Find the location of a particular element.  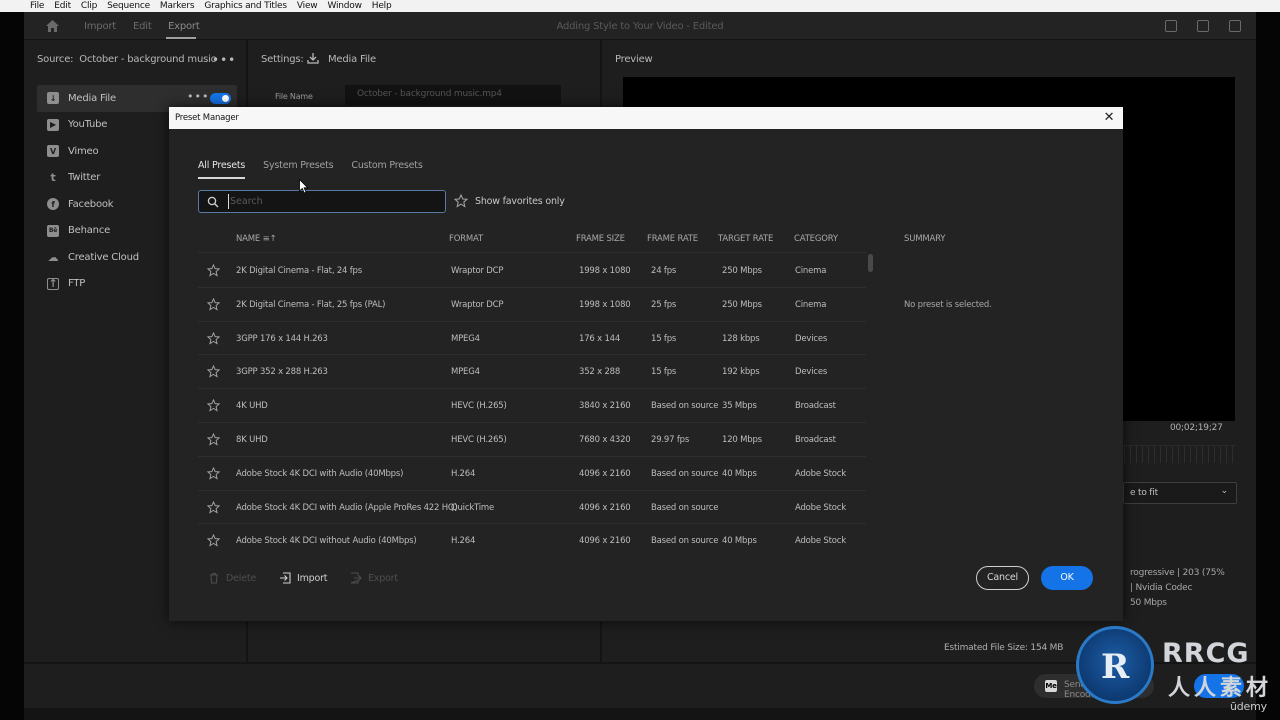

preset-format: MPEG4 is located at coordinates (465, 338).